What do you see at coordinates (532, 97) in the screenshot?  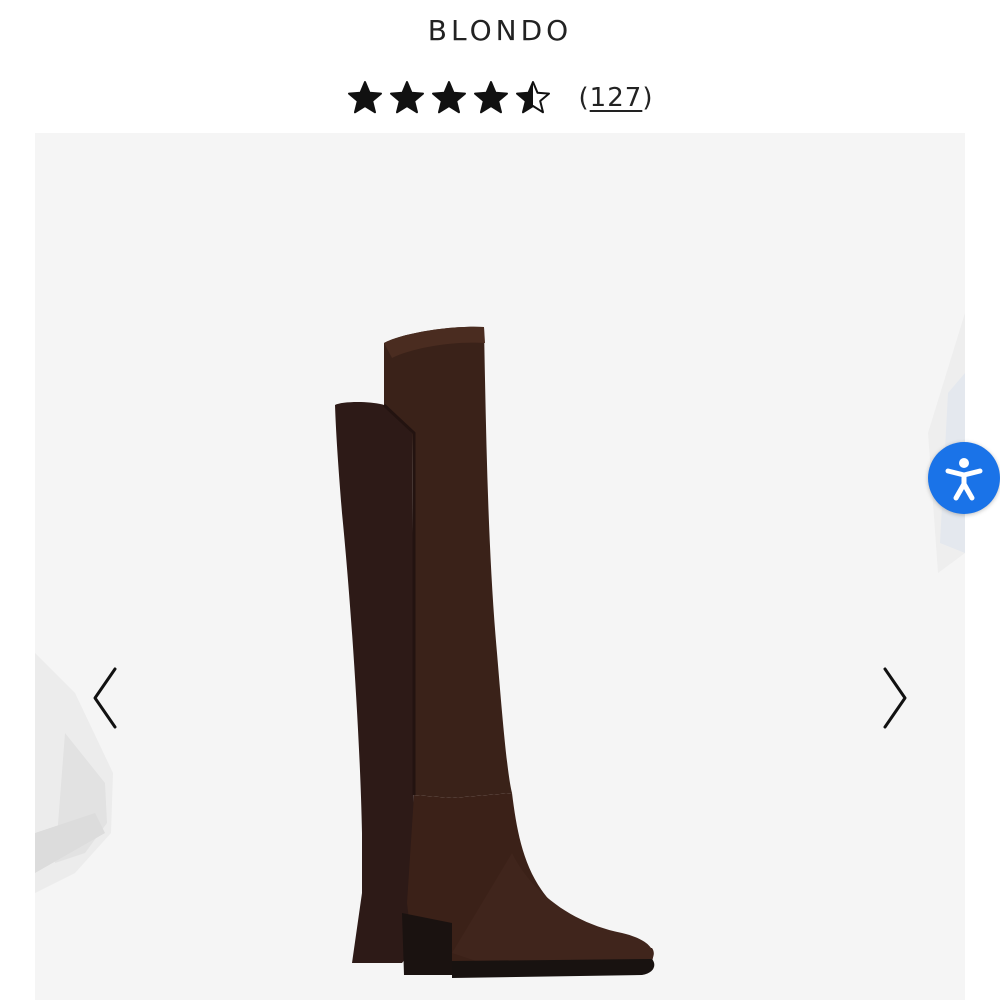 I see `star-half-icon` at bounding box center [532, 97].